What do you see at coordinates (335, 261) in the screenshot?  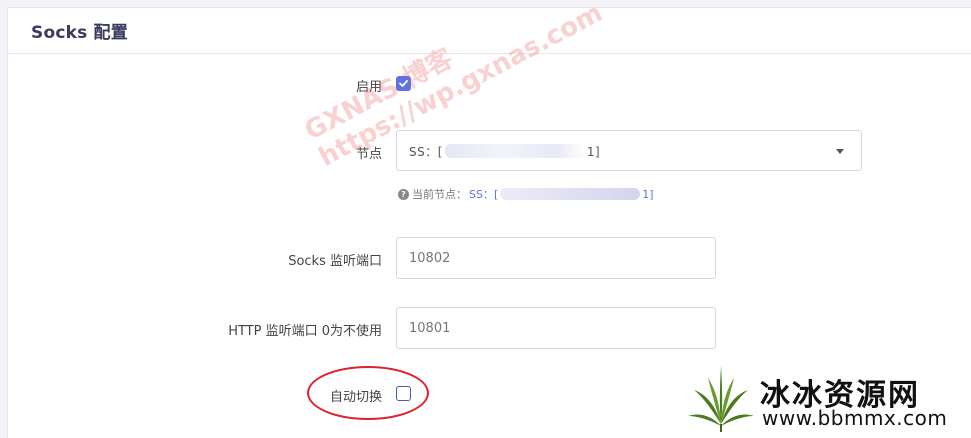 I see `socks-port-label: Socks 监听端口` at bounding box center [335, 261].